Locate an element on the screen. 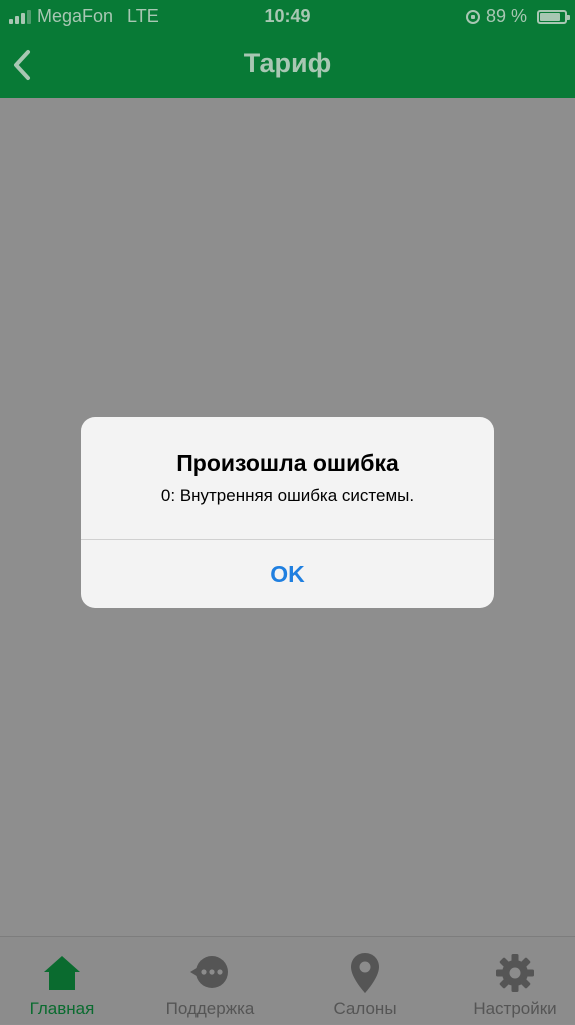  page-title: Тариф is located at coordinates (287, 63).